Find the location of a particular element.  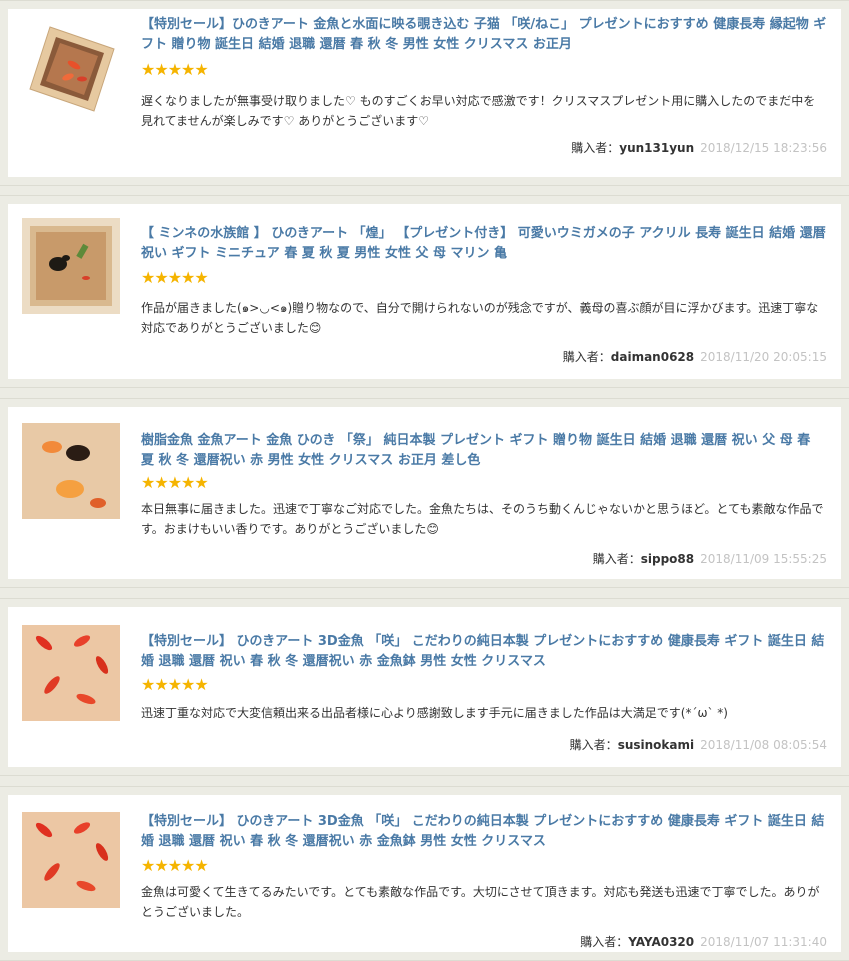

review-date: 2018/11/09 15:55:25 is located at coordinates (763, 559).